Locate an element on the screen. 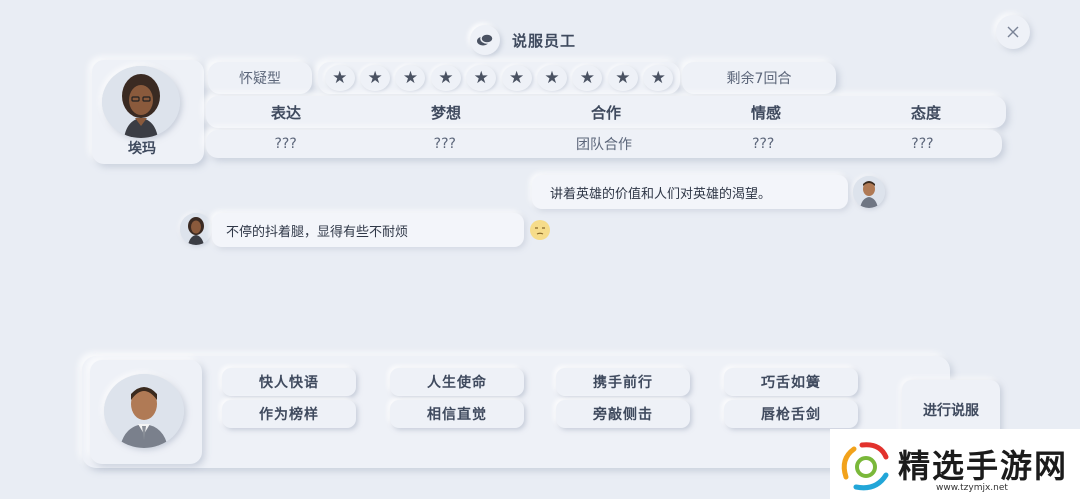 The height and width of the screenshot is (499, 1080). close-button is located at coordinates (1013, 32).